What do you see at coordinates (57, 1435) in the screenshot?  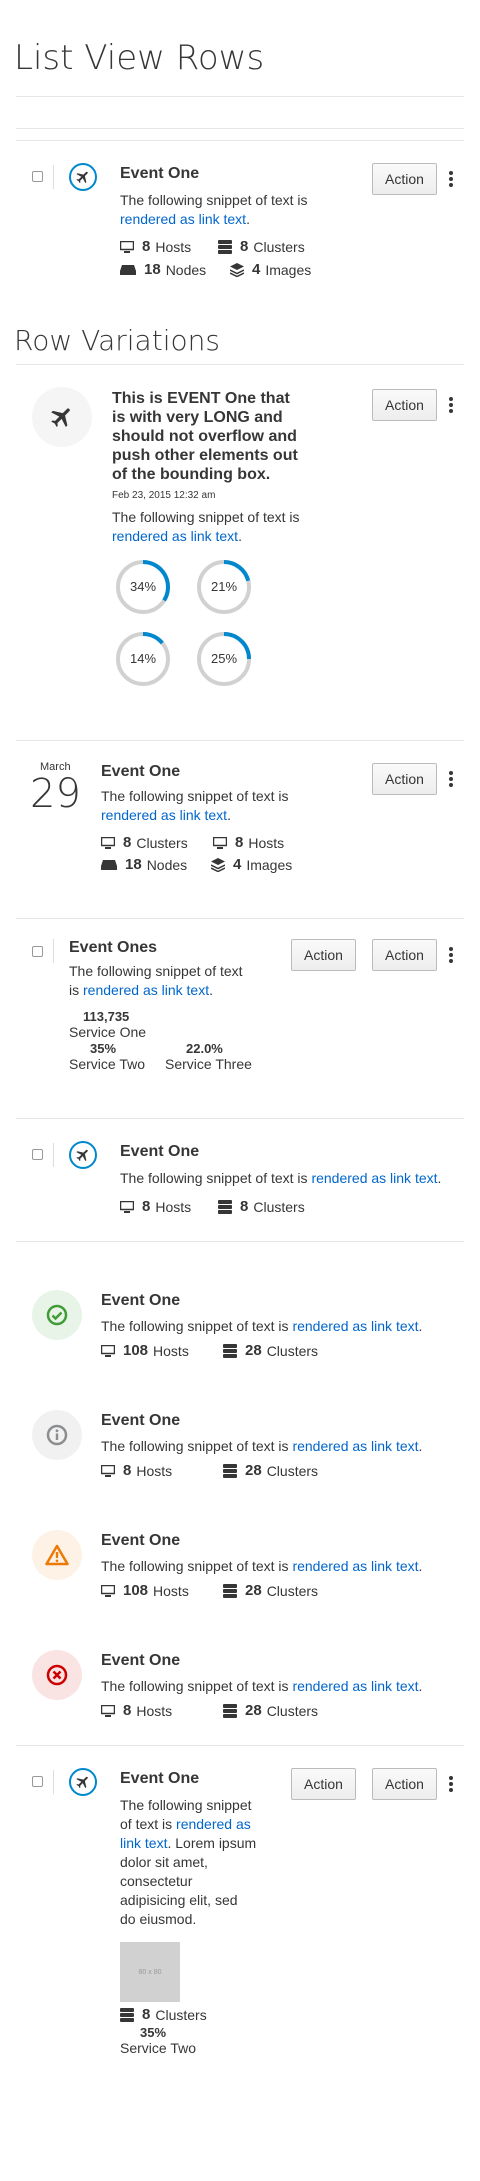 I see `info-circle-icon` at bounding box center [57, 1435].